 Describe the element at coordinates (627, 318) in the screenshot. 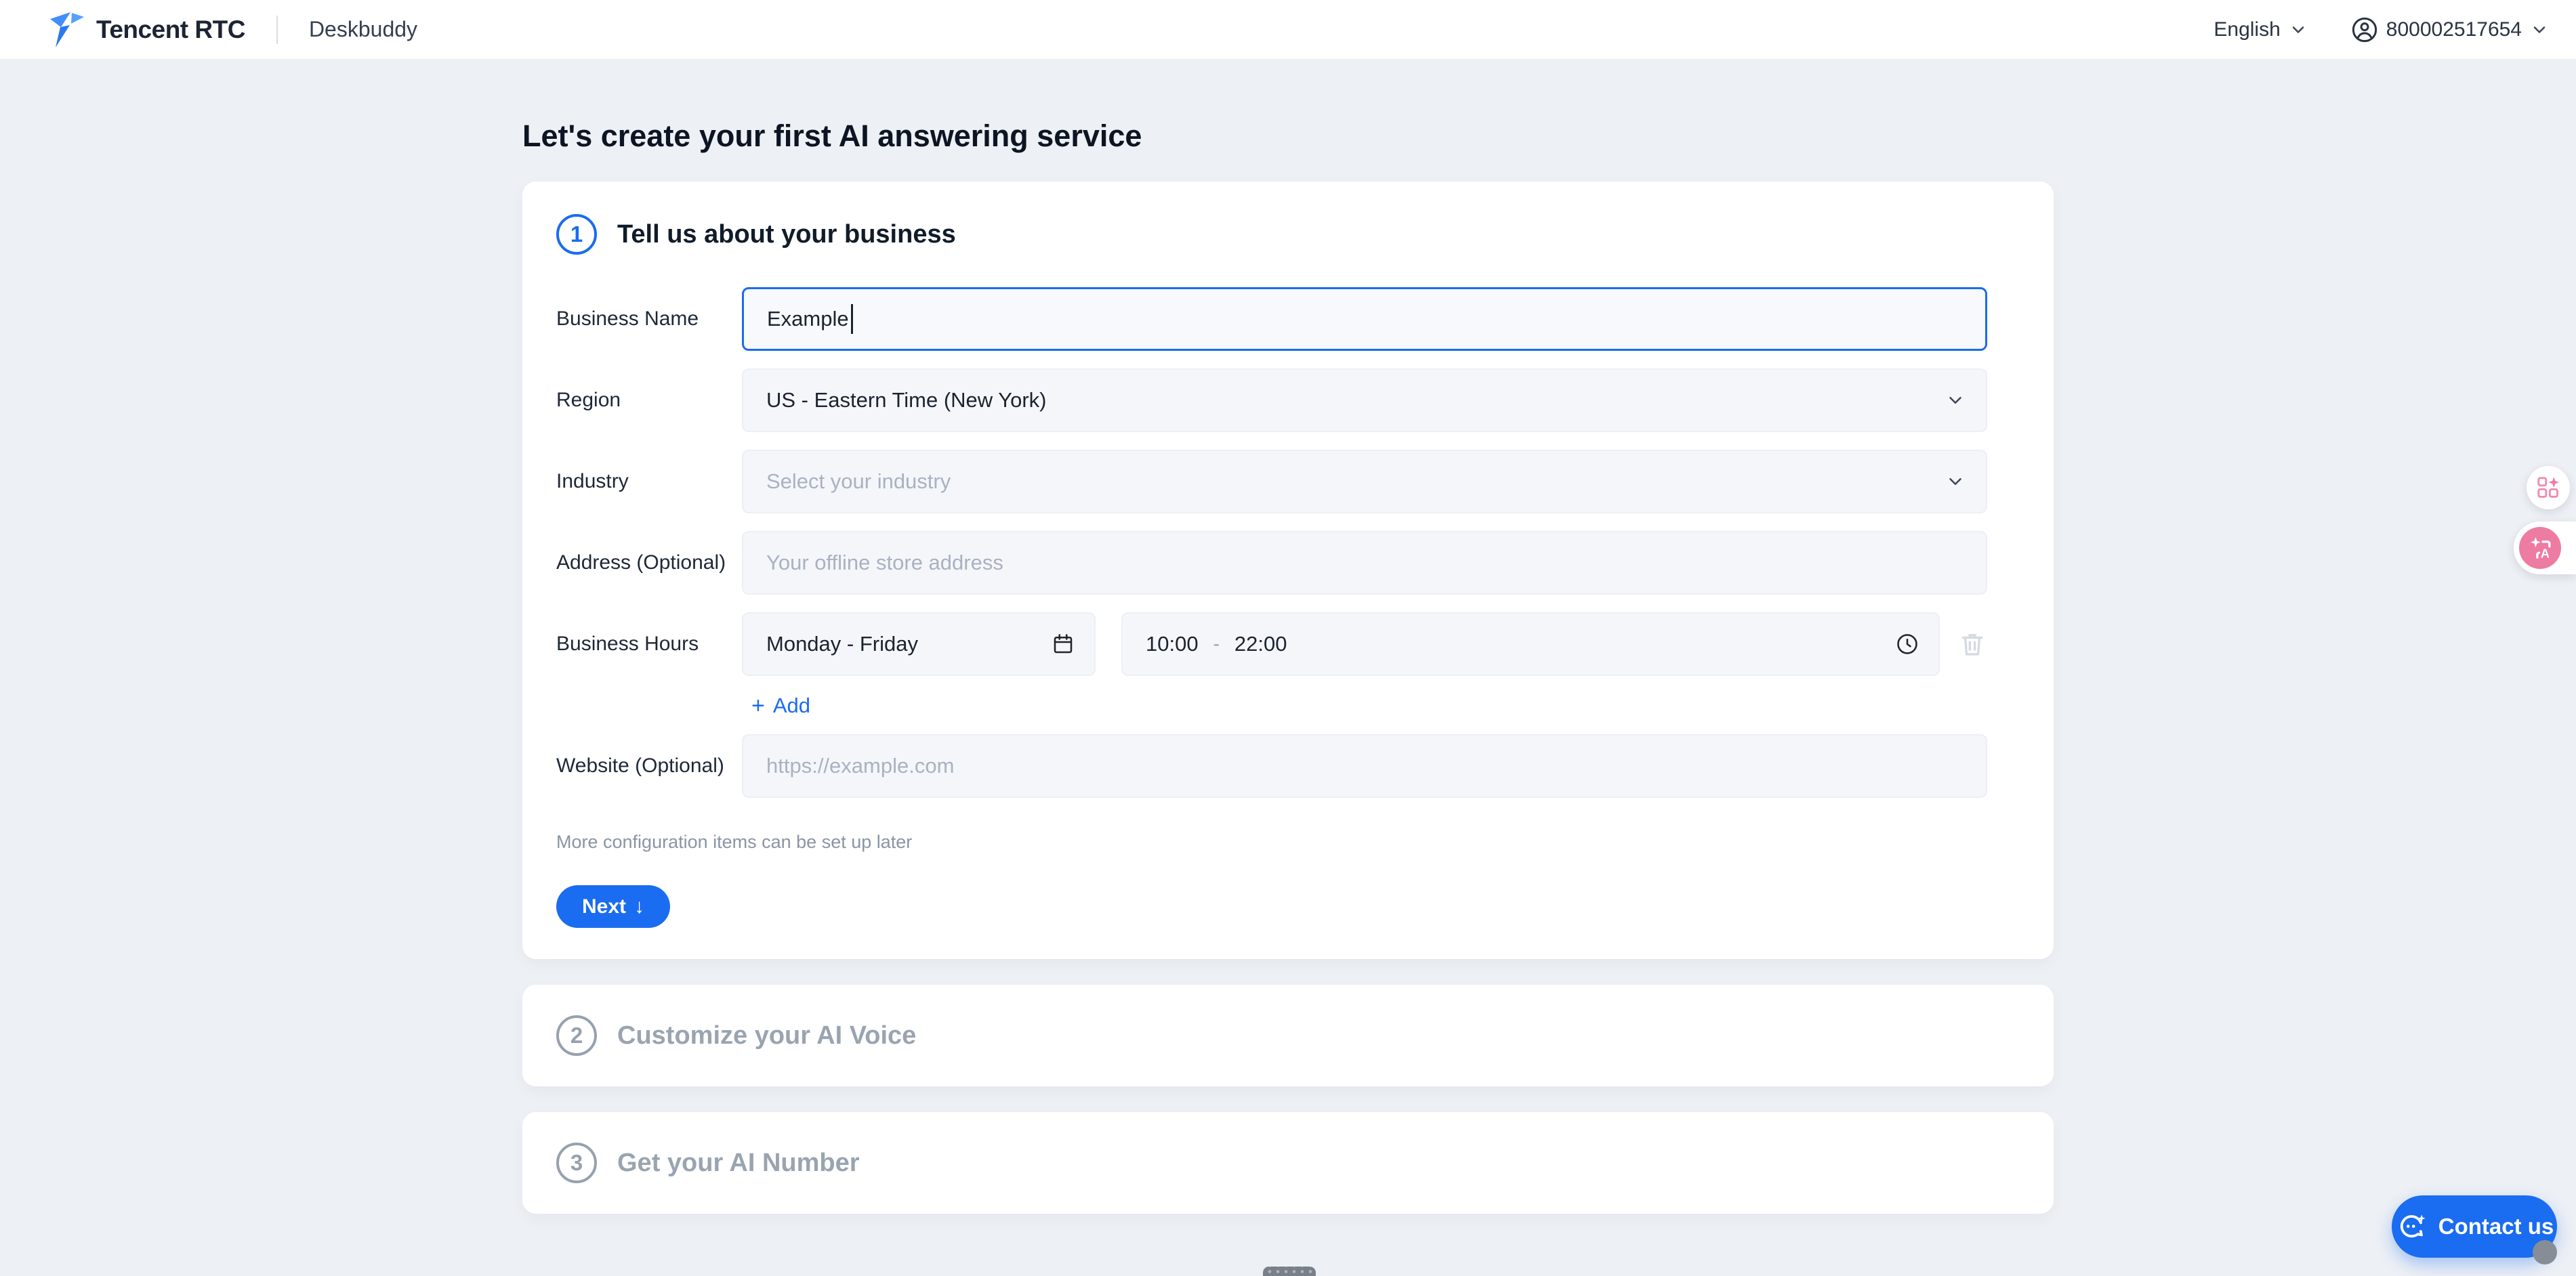

I see `business-name-label: Business Name` at that location.